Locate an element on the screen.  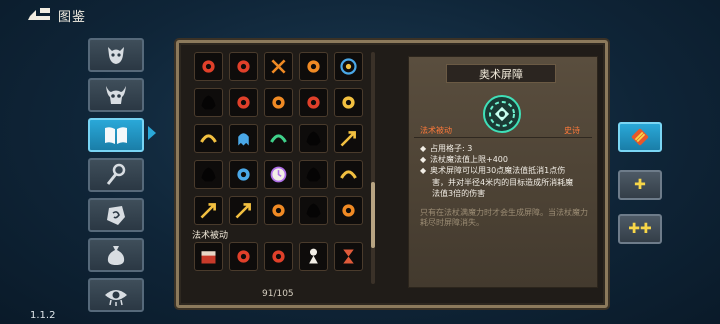
version-label: 1.1.2 is located at coordinates (43, 315).